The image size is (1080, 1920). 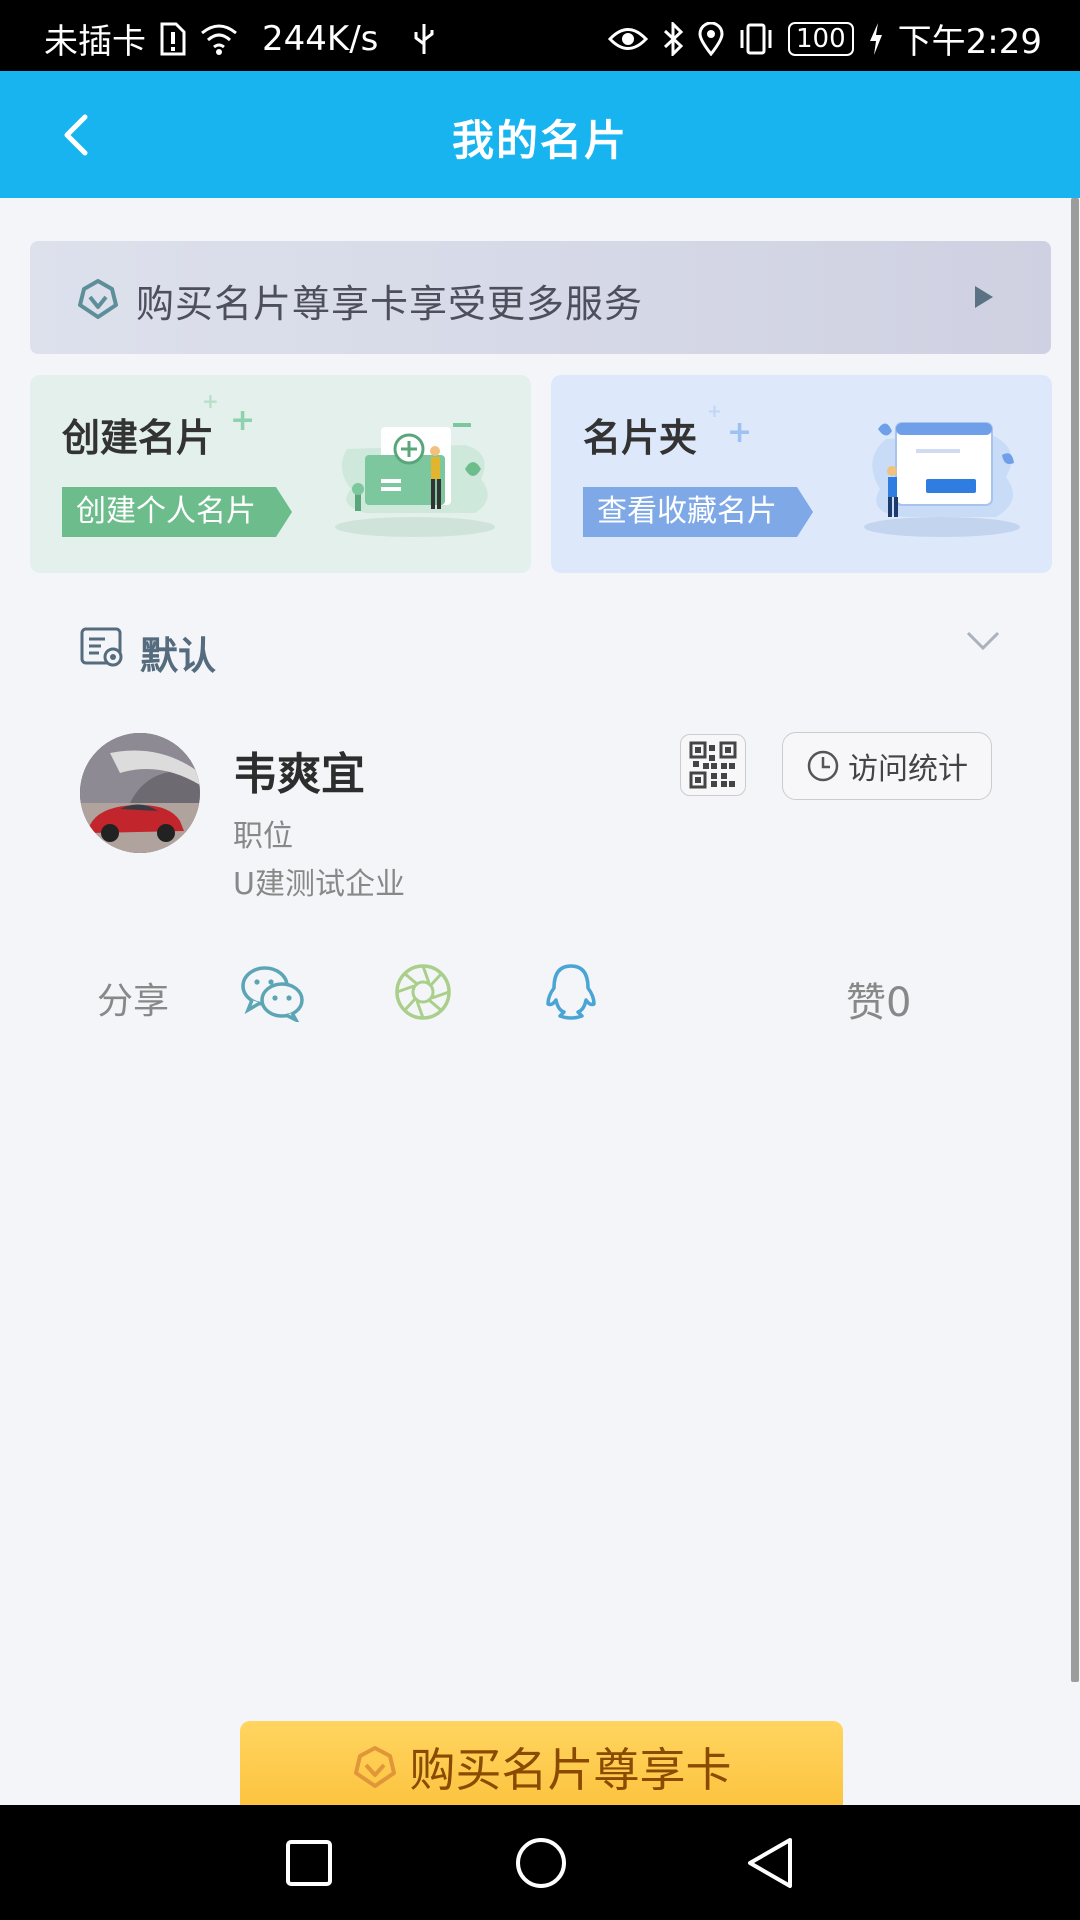 I want to click on app-header: 我的名片, so click(x=540, y=134).